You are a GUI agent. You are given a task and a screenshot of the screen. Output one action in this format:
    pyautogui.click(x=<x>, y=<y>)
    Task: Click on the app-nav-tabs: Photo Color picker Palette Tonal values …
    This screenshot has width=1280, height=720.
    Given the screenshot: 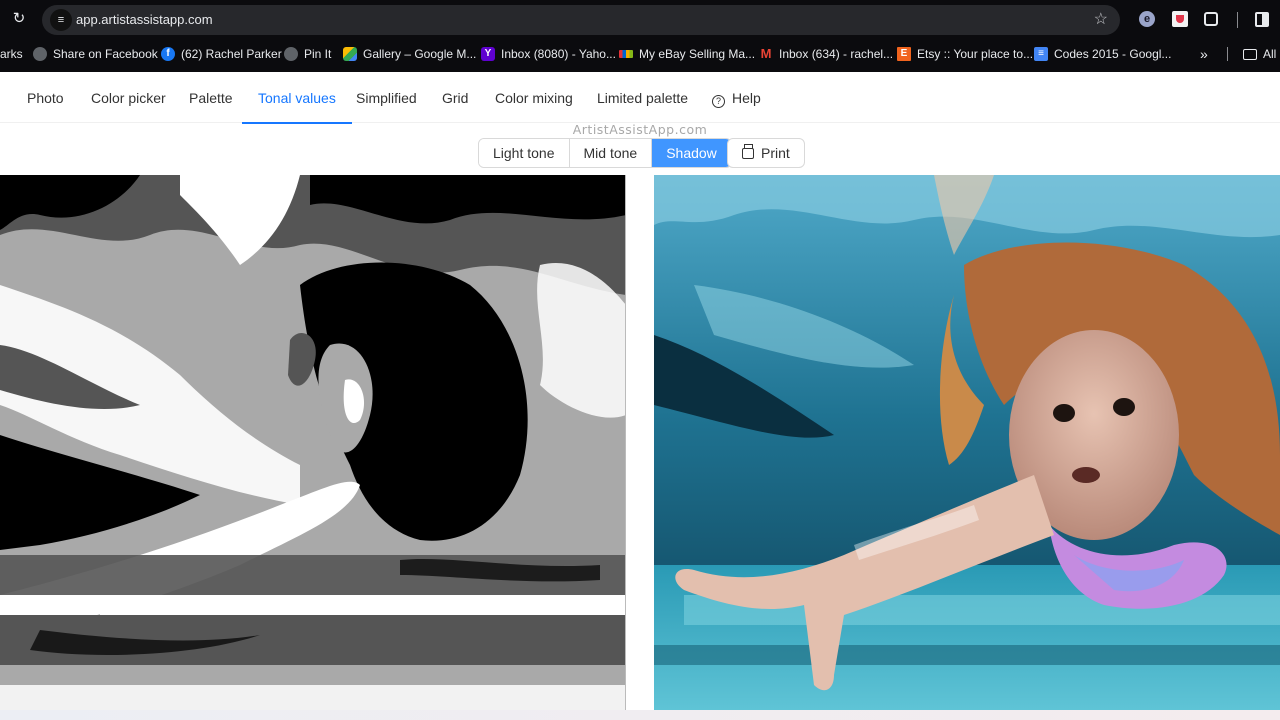 What is the action you would take?
    pyautogui.click(x=640, y=99)
    